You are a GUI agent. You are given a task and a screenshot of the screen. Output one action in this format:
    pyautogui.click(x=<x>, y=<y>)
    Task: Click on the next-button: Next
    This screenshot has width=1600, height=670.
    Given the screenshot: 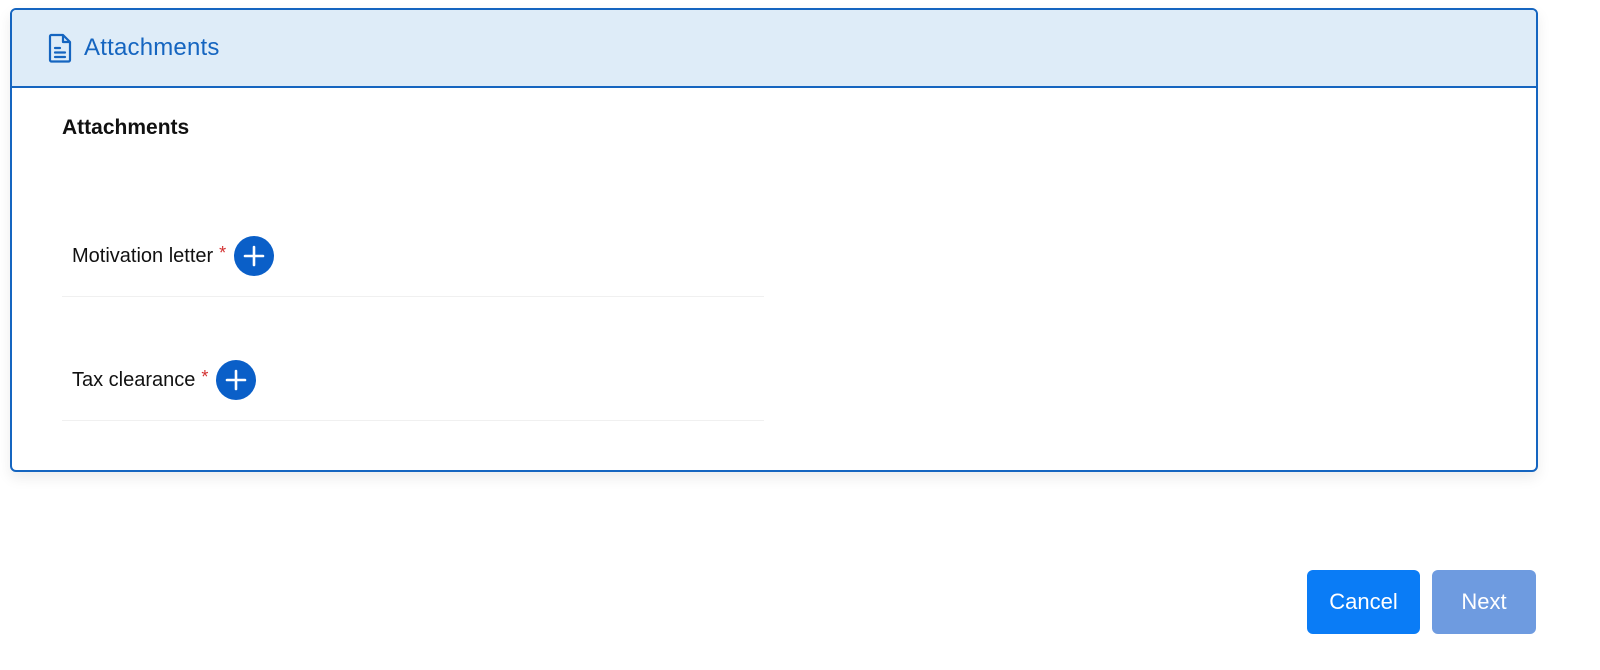 What is the action you would take?
    pyautogui.click(x=1484, y=602)
    